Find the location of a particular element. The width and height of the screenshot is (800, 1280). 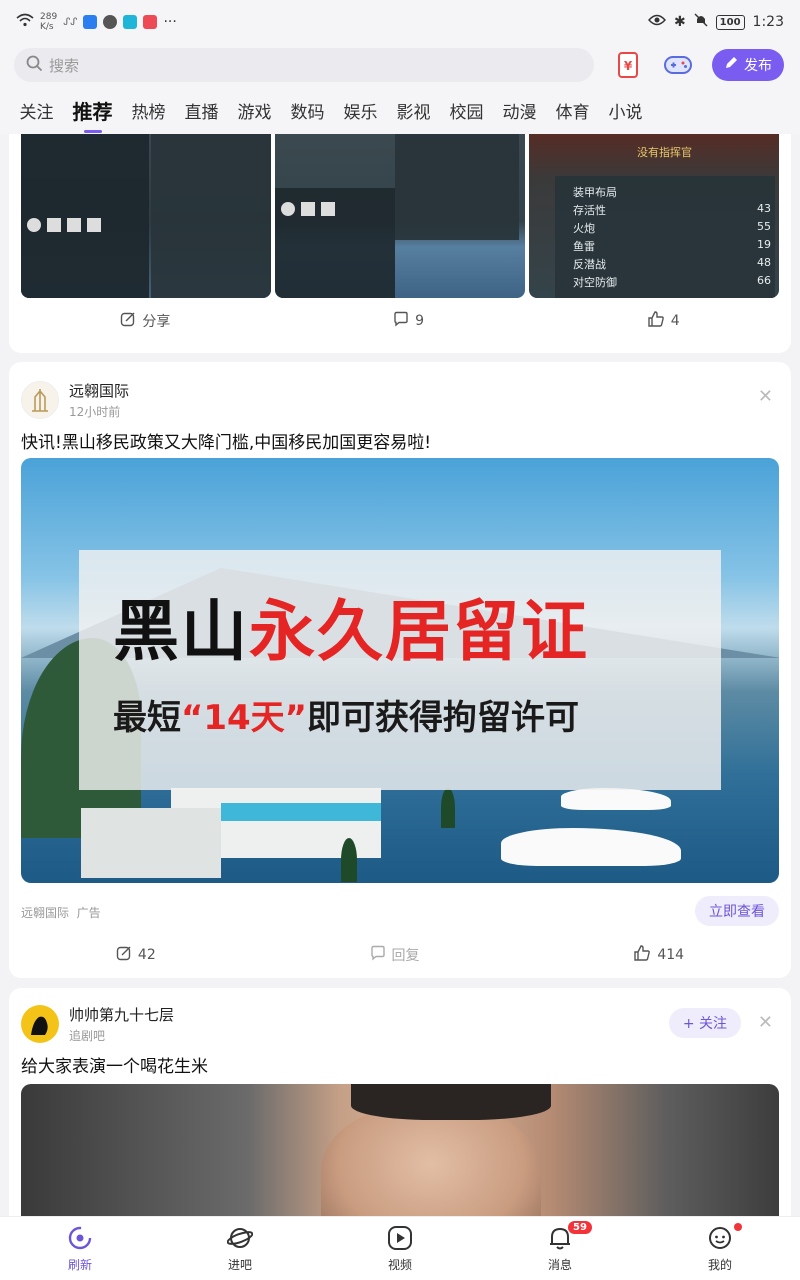

eye-icon is located at coordinates (657, 22).